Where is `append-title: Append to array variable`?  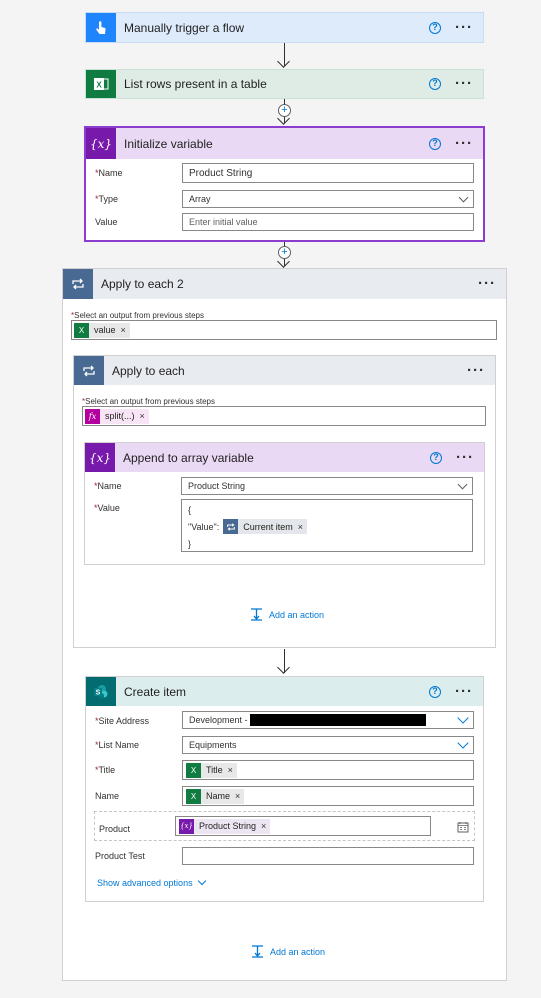
append-title: Append to array variable is located at coordinates (188, 457).